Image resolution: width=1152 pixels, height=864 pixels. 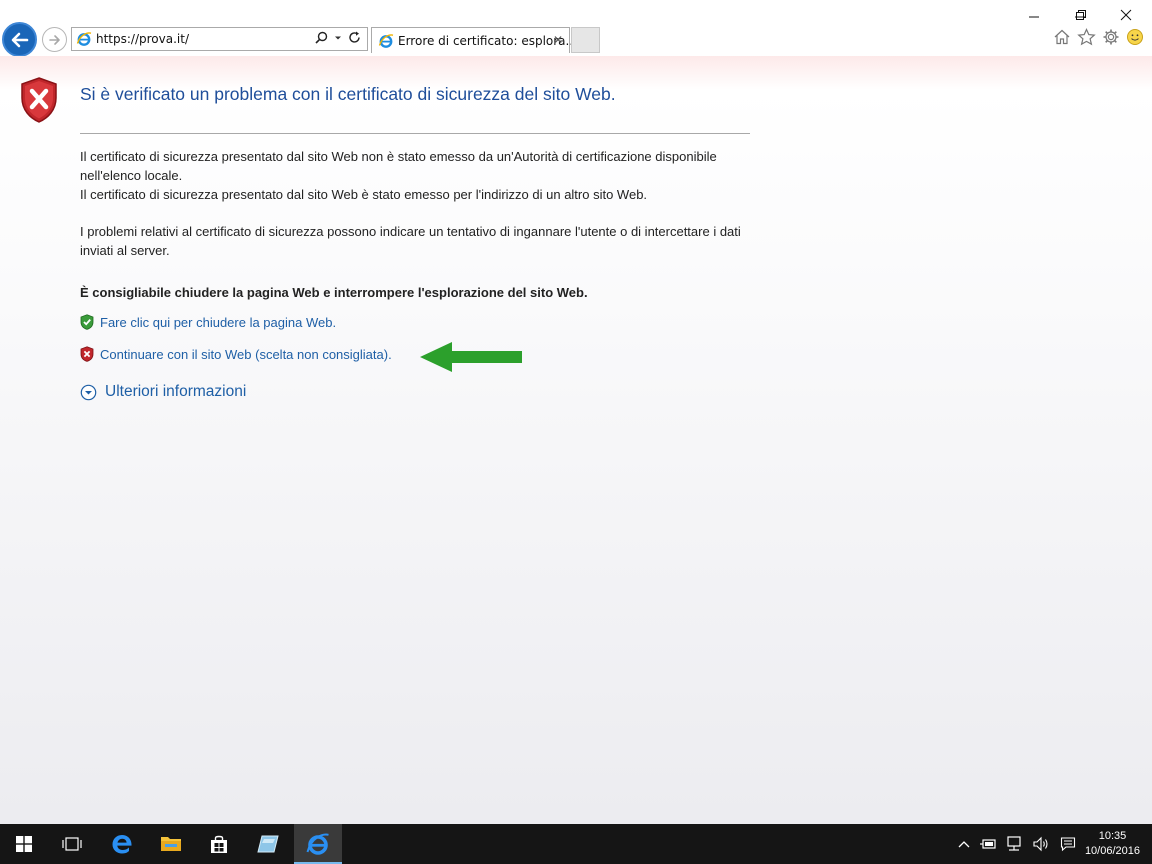 I want to click on store-bag-icon, so click(x=219, y=844).